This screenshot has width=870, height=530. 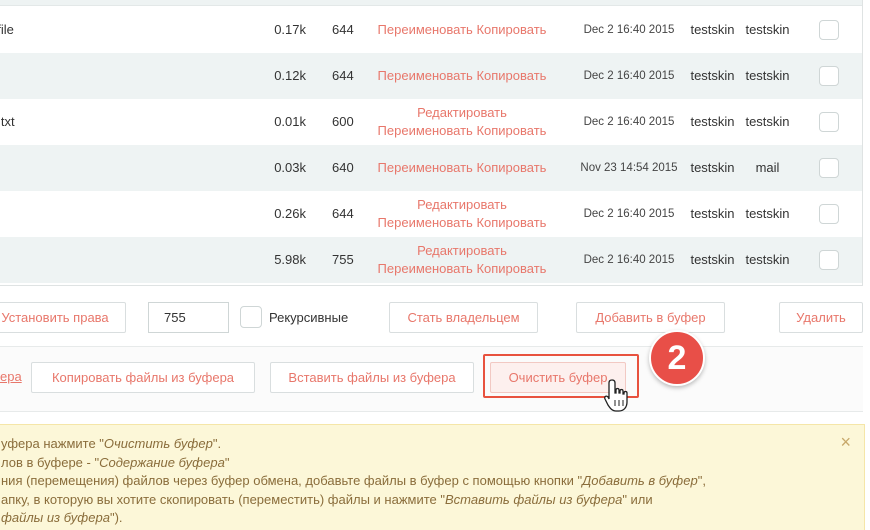 What do you see at coordinates (115, 462) in the screenshot?
I see `alert-line: лов в буфере - "Содержание буфера"` at bounding box center [115, 462].